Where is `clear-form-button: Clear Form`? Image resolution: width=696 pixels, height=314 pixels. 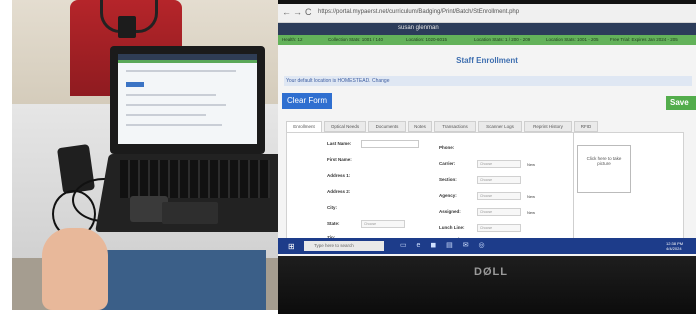 clear-form-button: Clear Form is located at coordinates (307, 101).